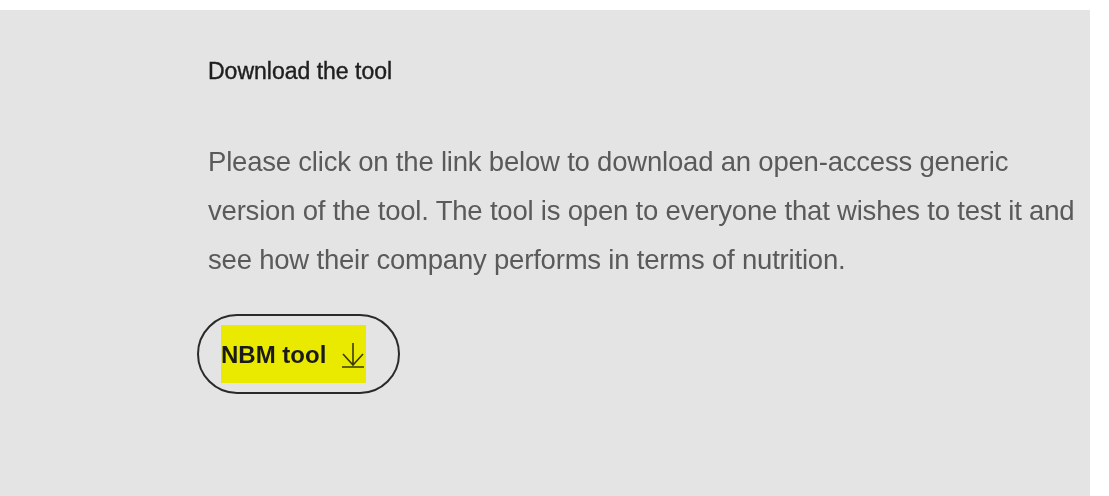 The height and width of the screenshot is (496, 1109). Describe the element at coordinates (353, 355) in the screenshot. I see `download-icon` at that location.